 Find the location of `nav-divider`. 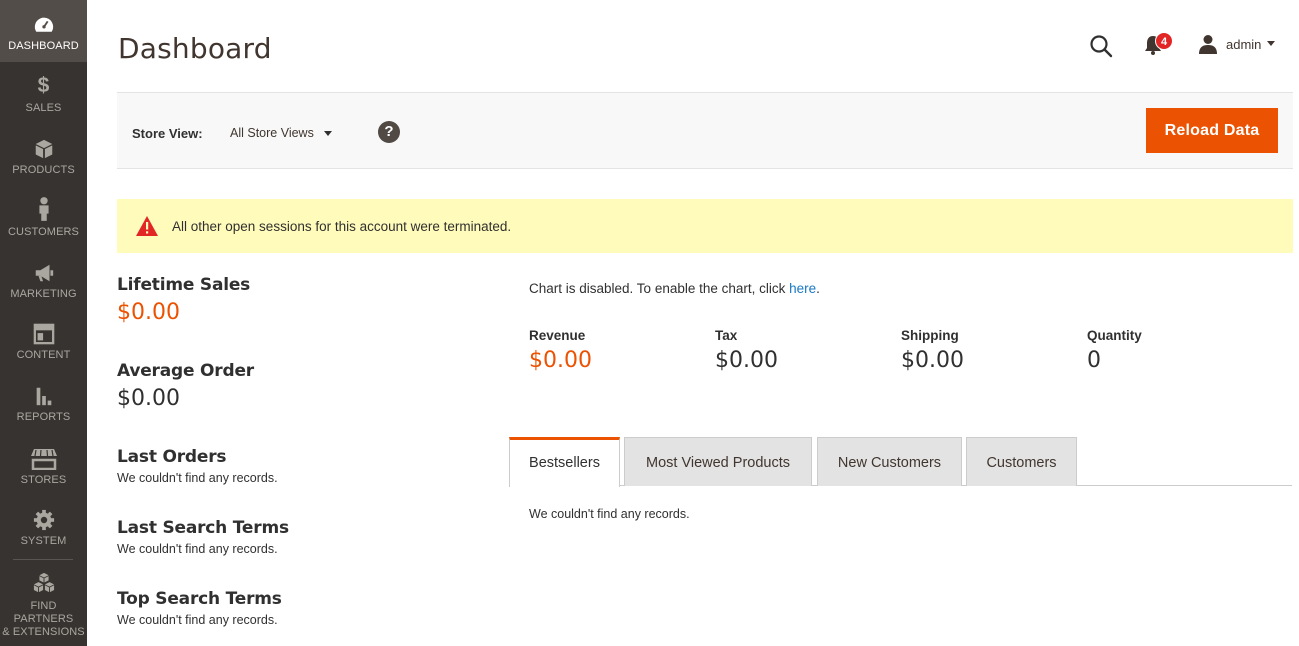

nav-divider is located at coordinates (43, 559).